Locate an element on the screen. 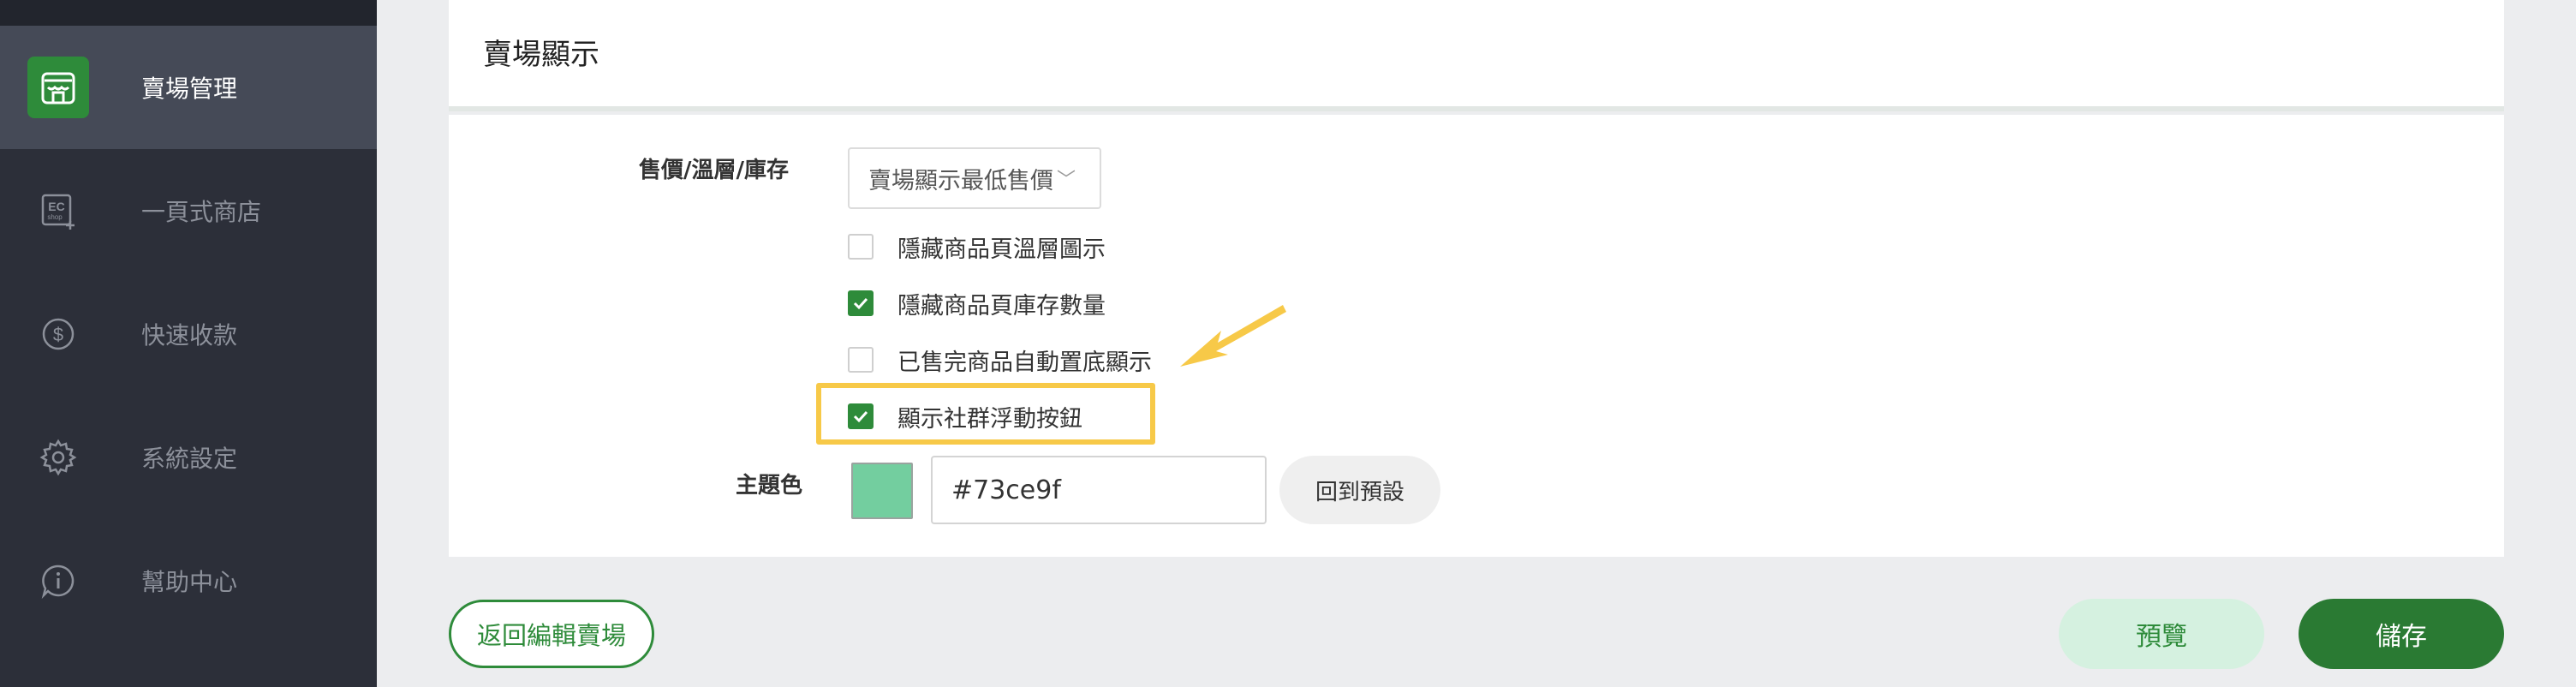 The width and height of the screenshot is (2576, 687). chevron-down-icon: ﹀ is located at coordinates (1066, 180).